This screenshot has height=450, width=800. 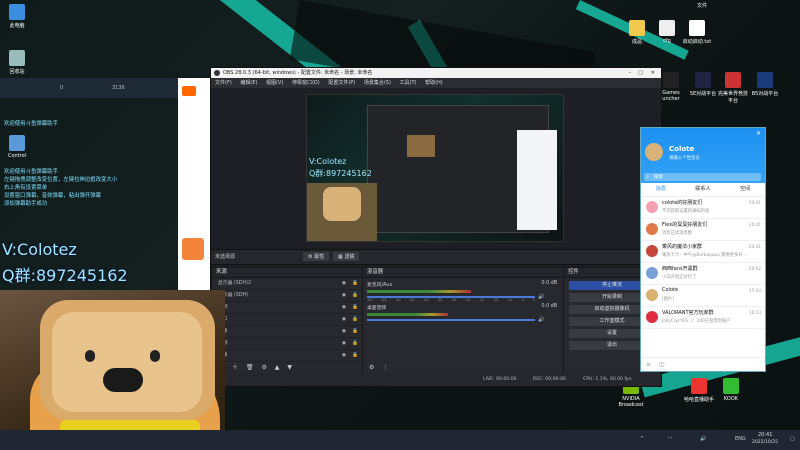 I want to click on mixer-panel-title: 混音器, so click(x=463, y=273).